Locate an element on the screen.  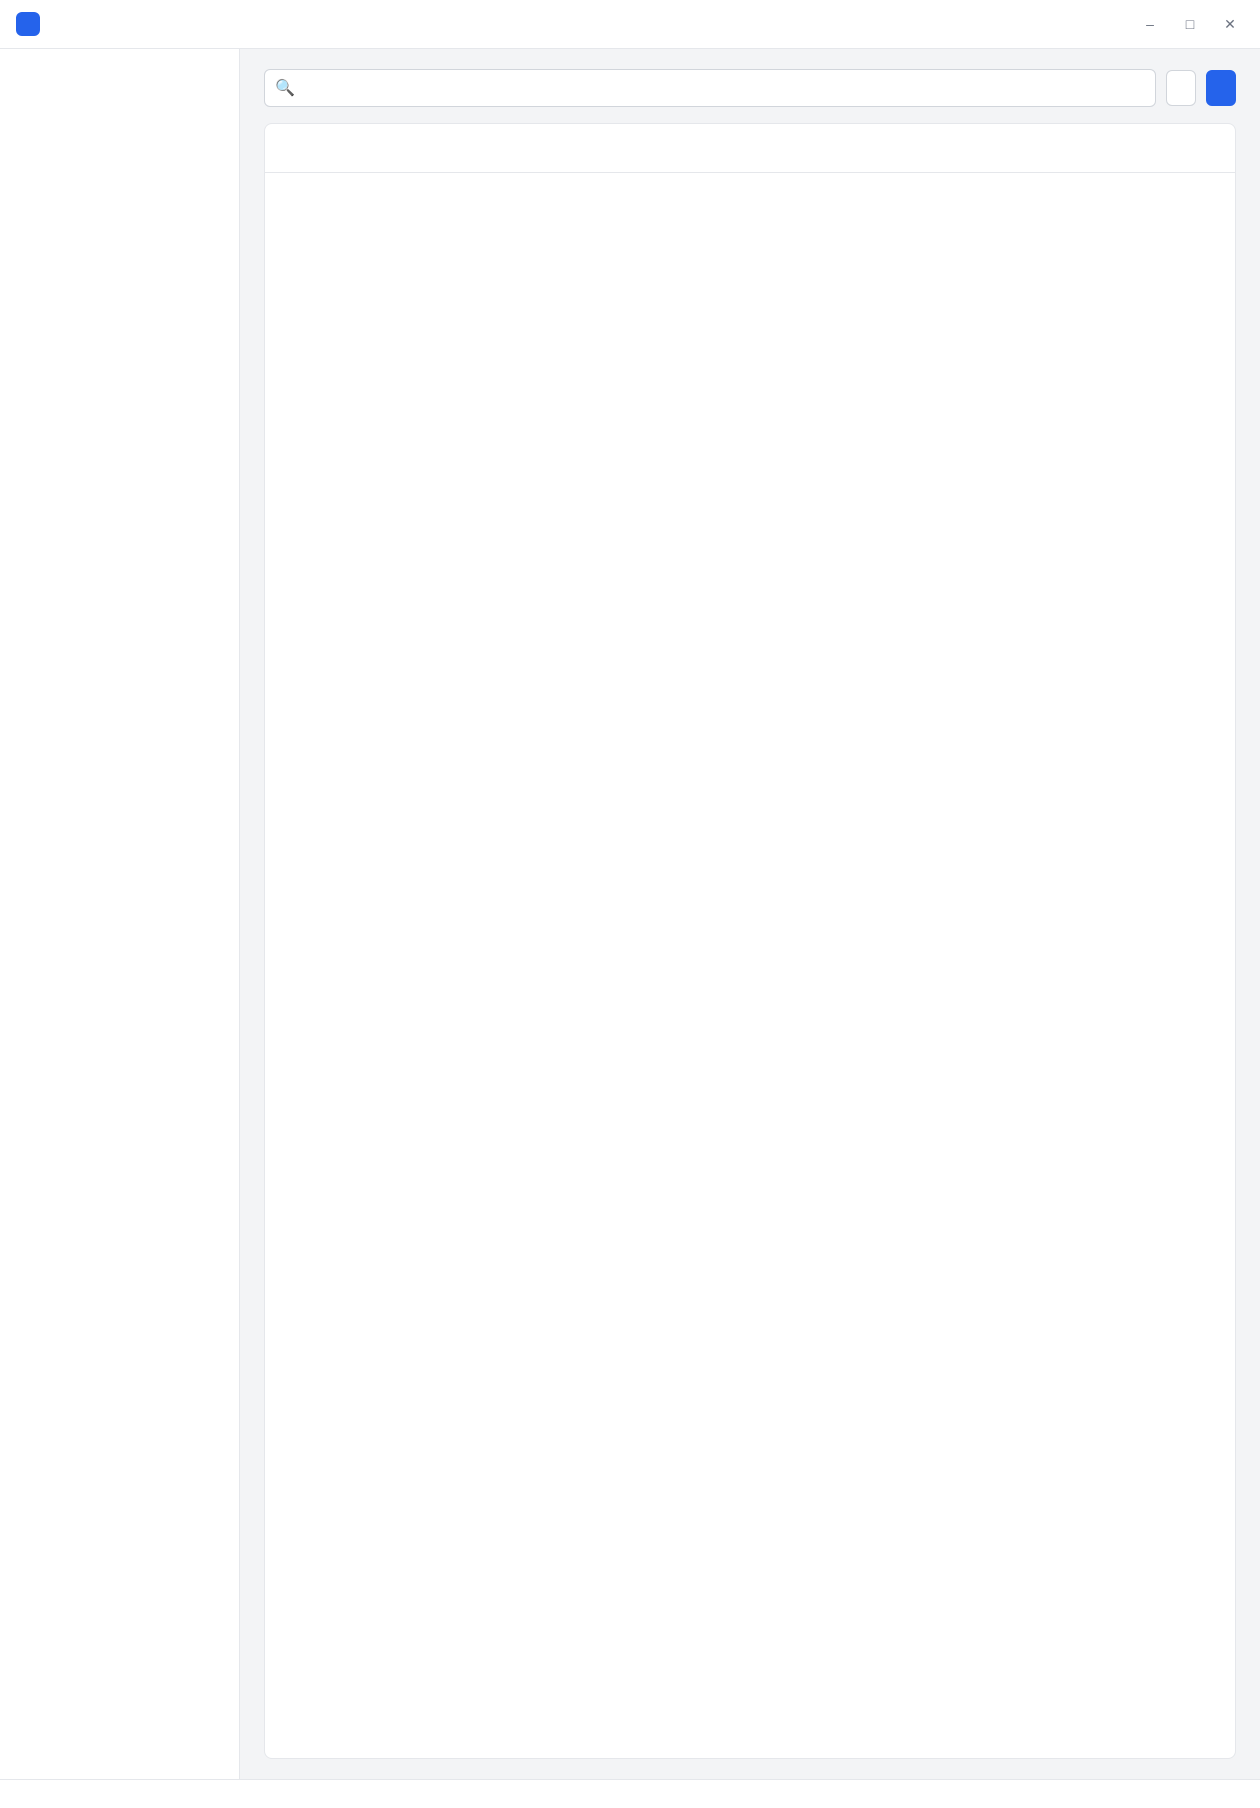
title-bar: – □ ✕ is located at coordinates (630, 24).